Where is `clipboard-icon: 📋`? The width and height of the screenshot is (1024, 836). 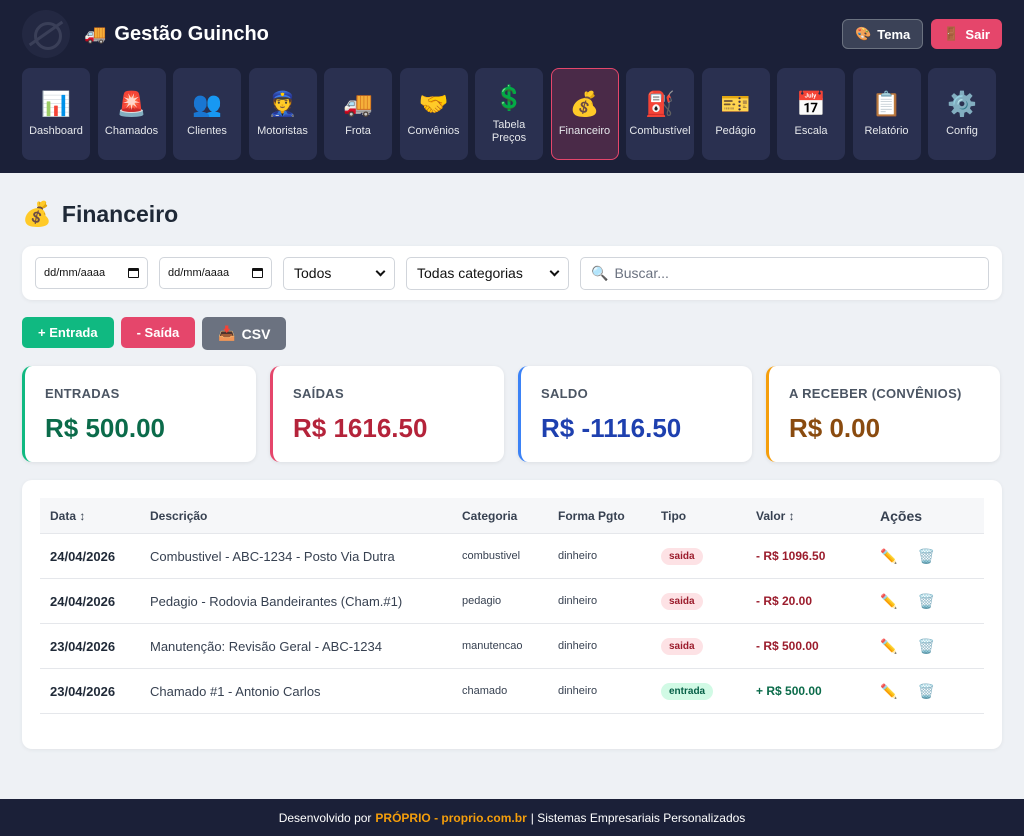 clipboard-icon: 📋 is located at coordinates (886, 105).